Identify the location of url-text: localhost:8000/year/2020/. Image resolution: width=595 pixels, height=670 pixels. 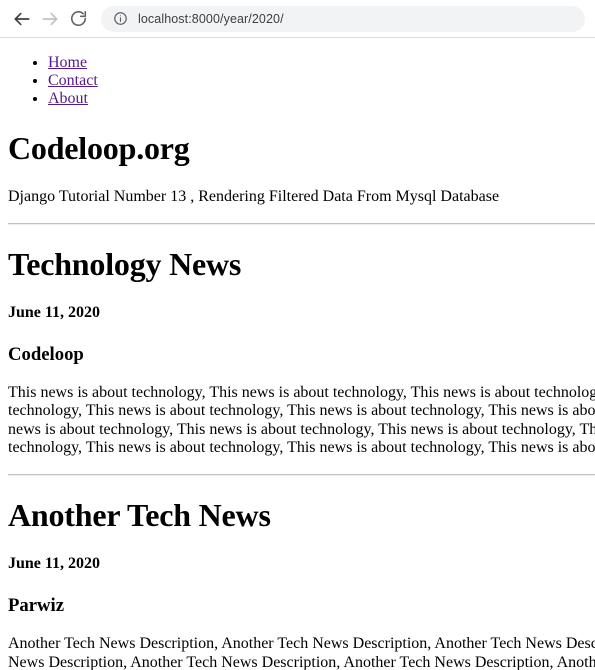
(211, 19).